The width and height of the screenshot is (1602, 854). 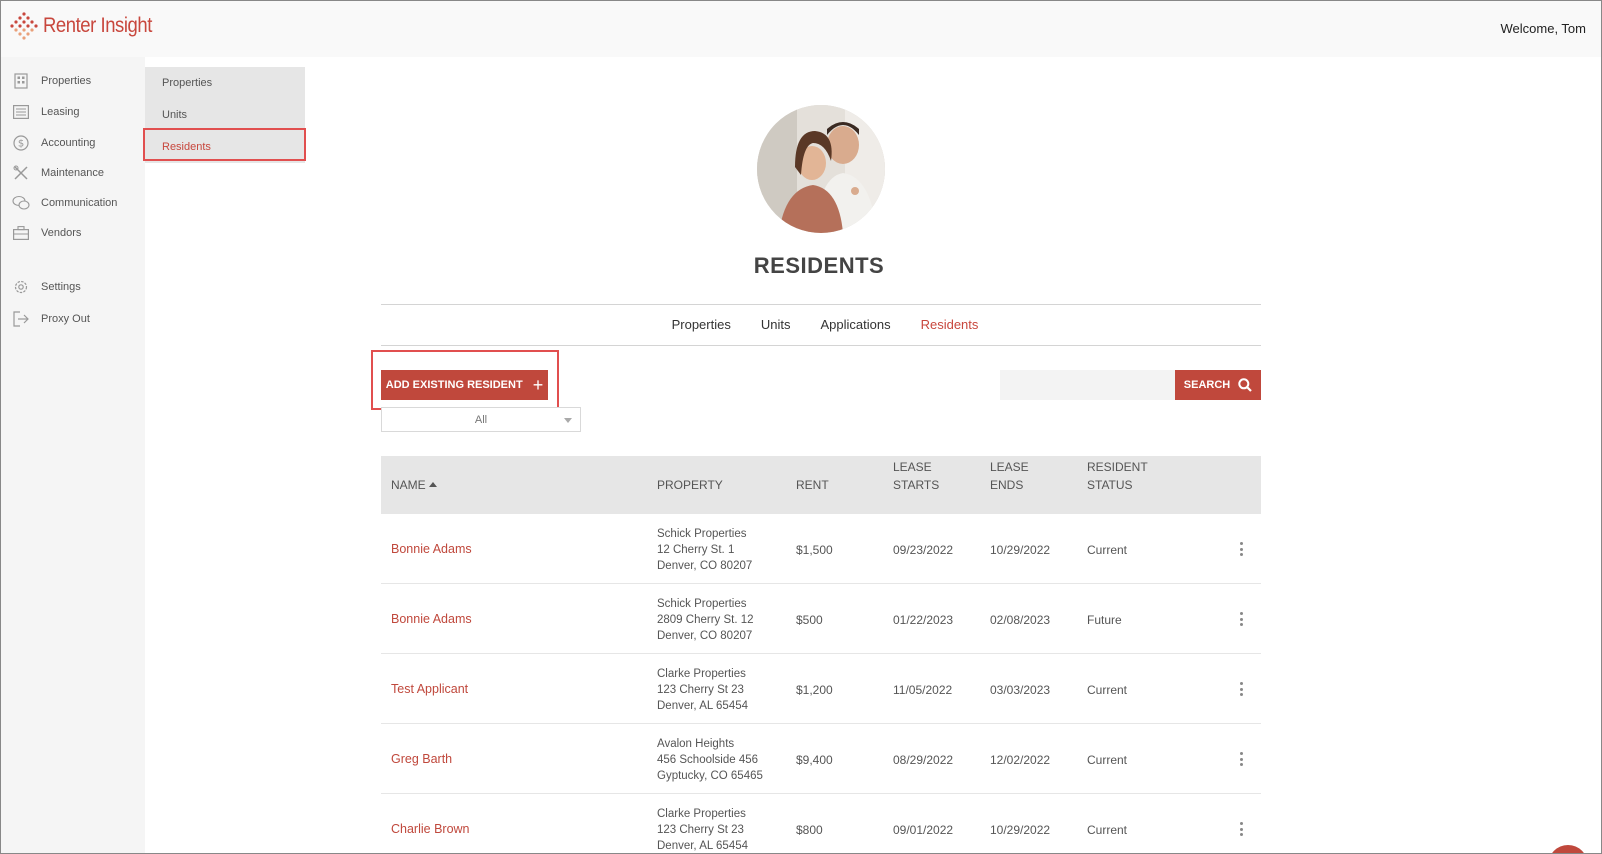 I want to click on resident-status: Future, so click(x=1104, y=620).